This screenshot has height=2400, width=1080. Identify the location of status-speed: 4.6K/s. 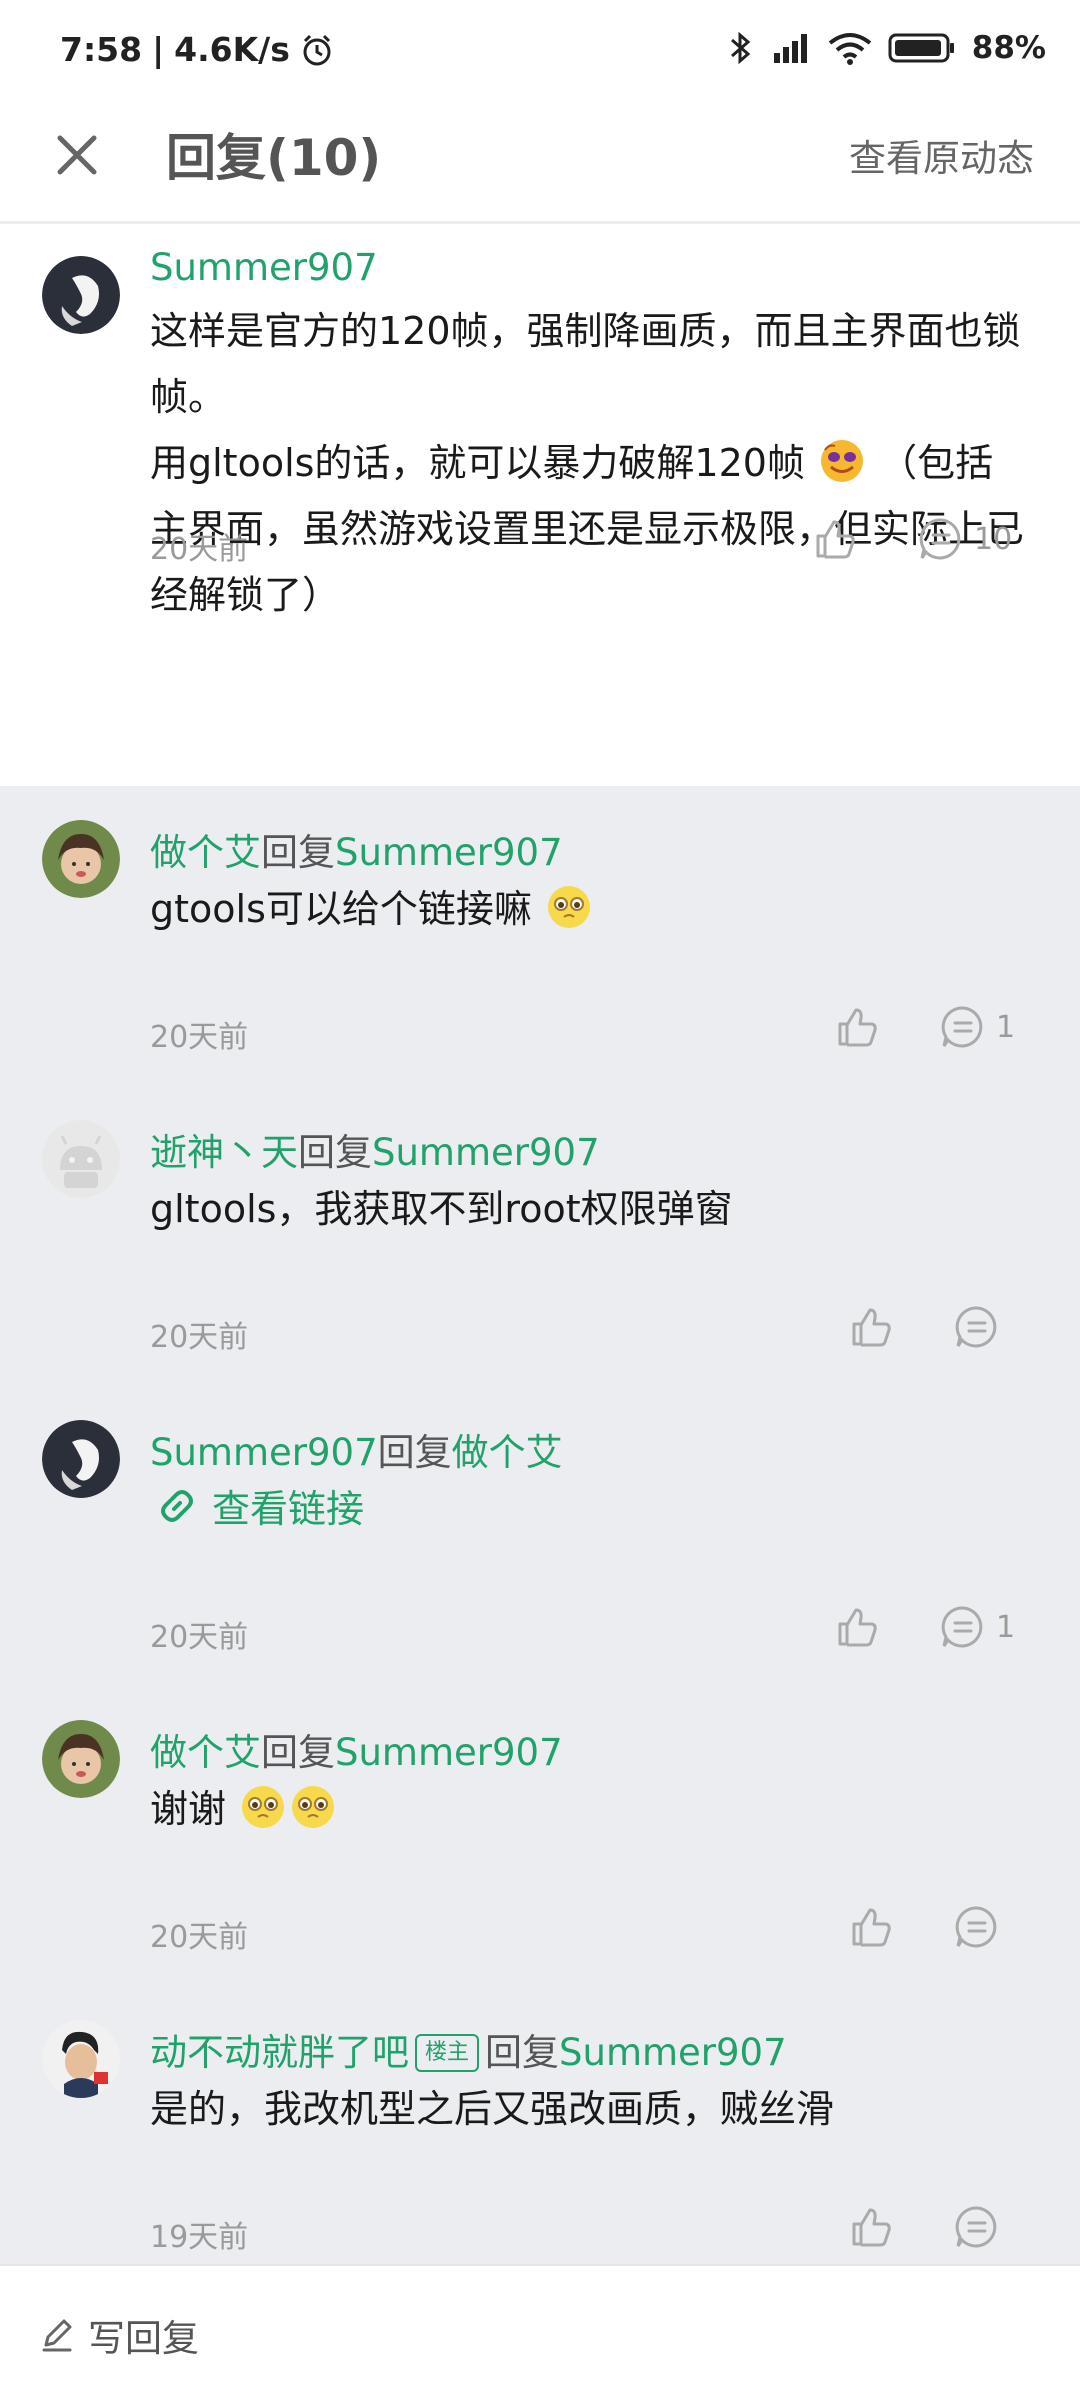
(232, 49).